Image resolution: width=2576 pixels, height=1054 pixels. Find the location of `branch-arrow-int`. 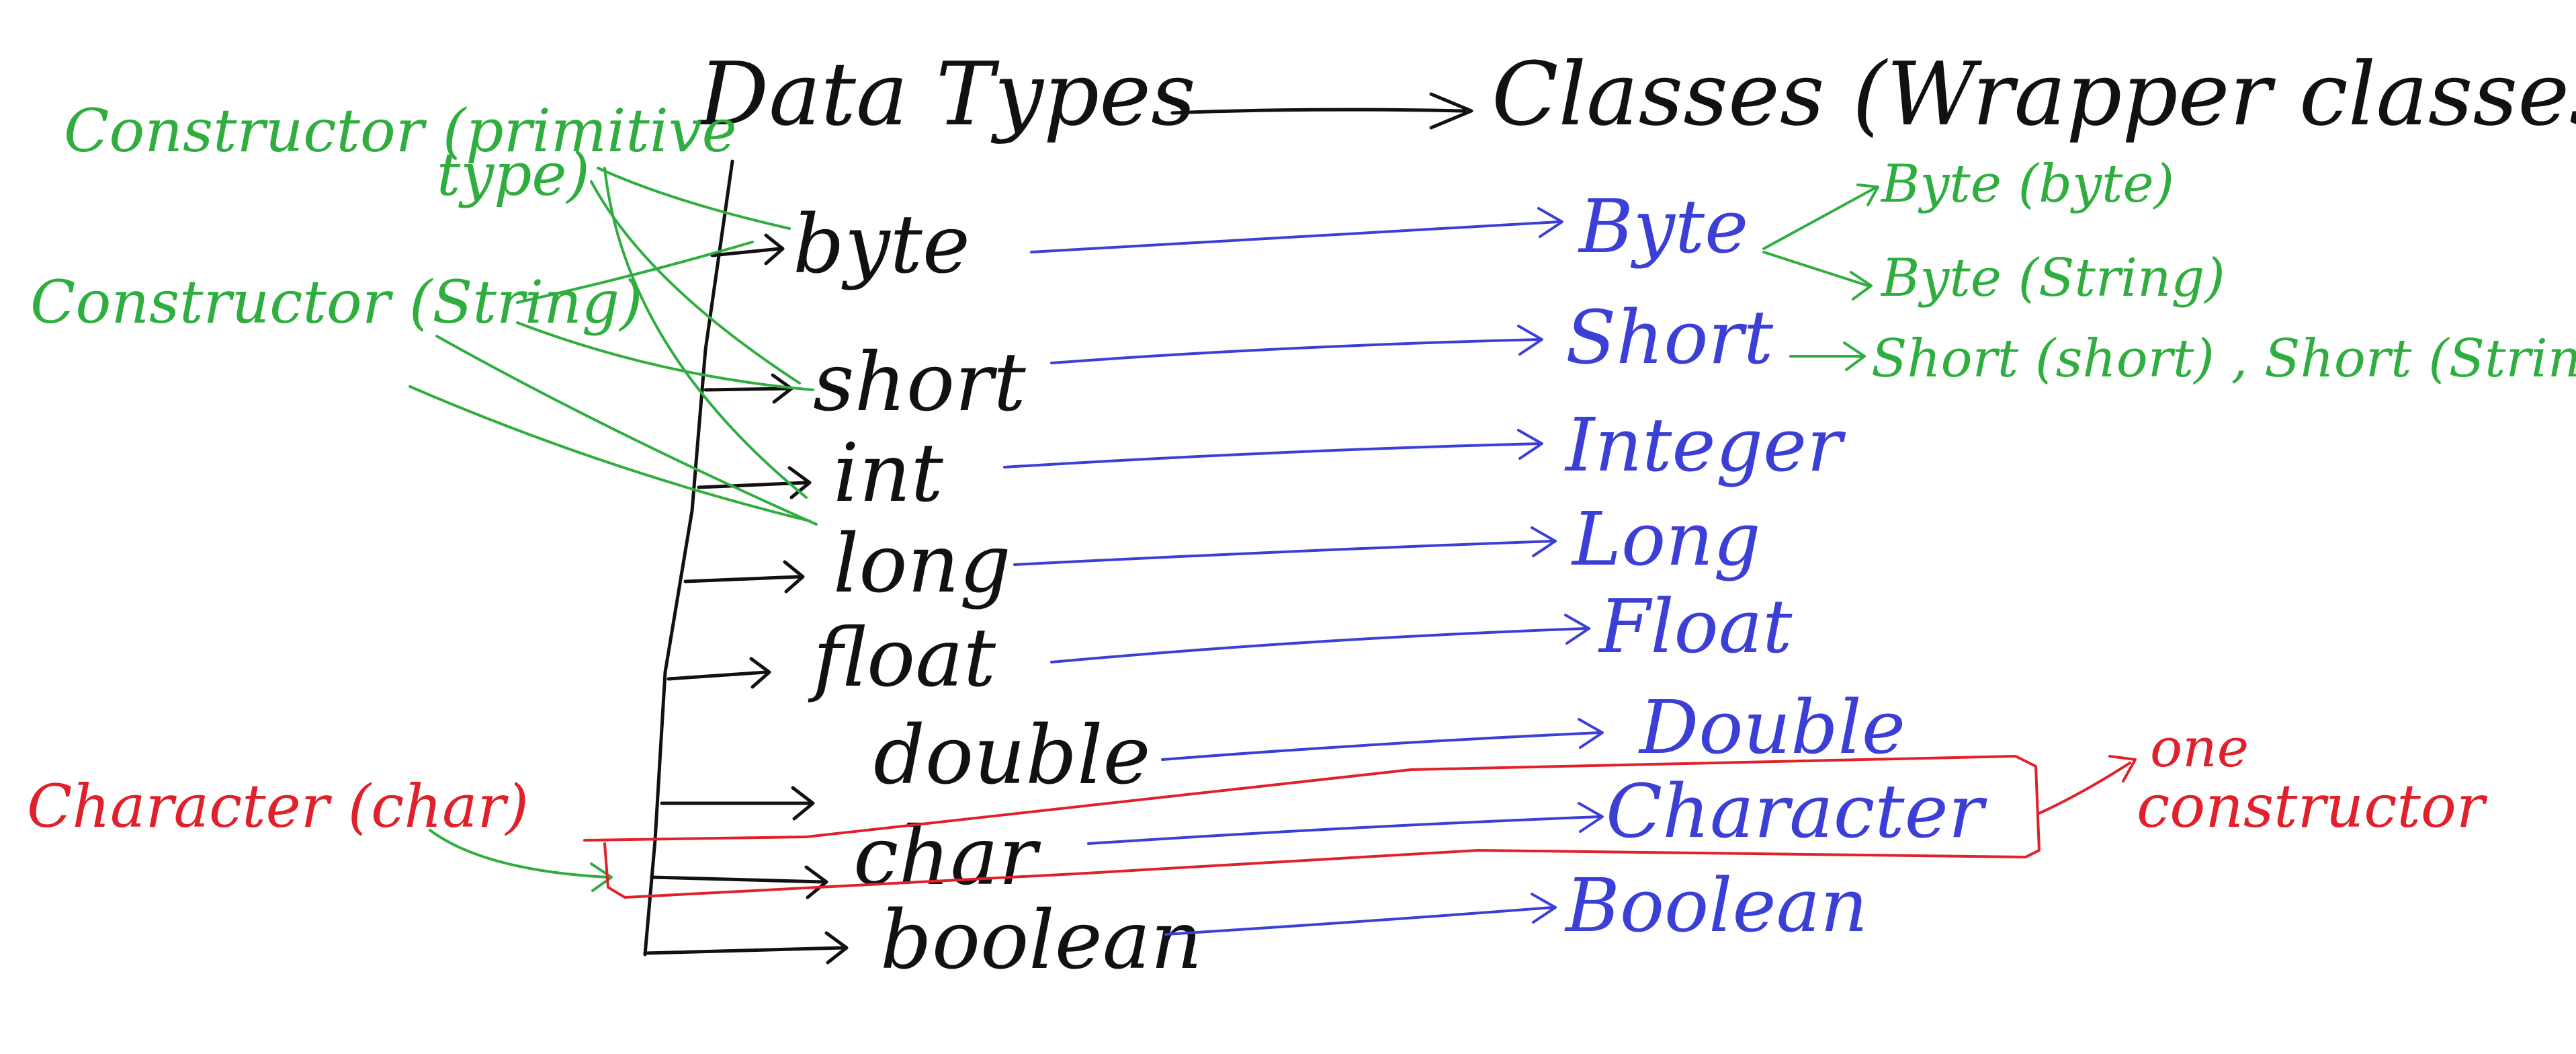

branch-arrow-int is located at coordinates (754, 482).